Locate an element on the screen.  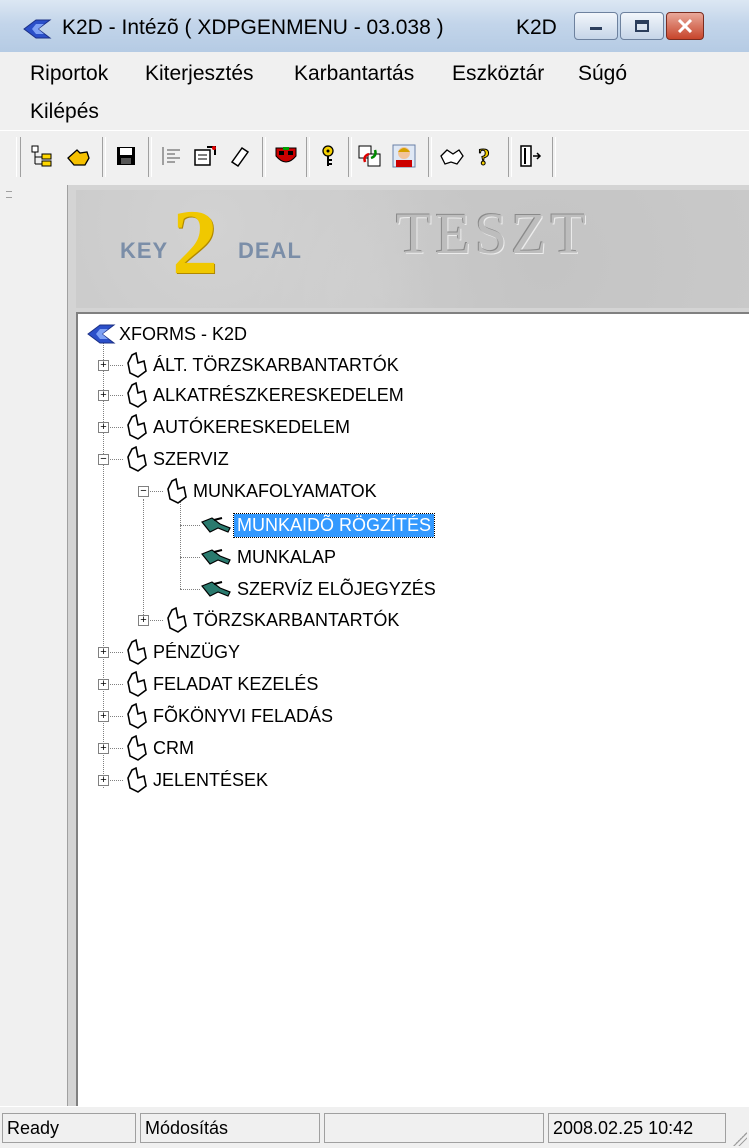
help-button: ? is located at coordinates (486, 156).